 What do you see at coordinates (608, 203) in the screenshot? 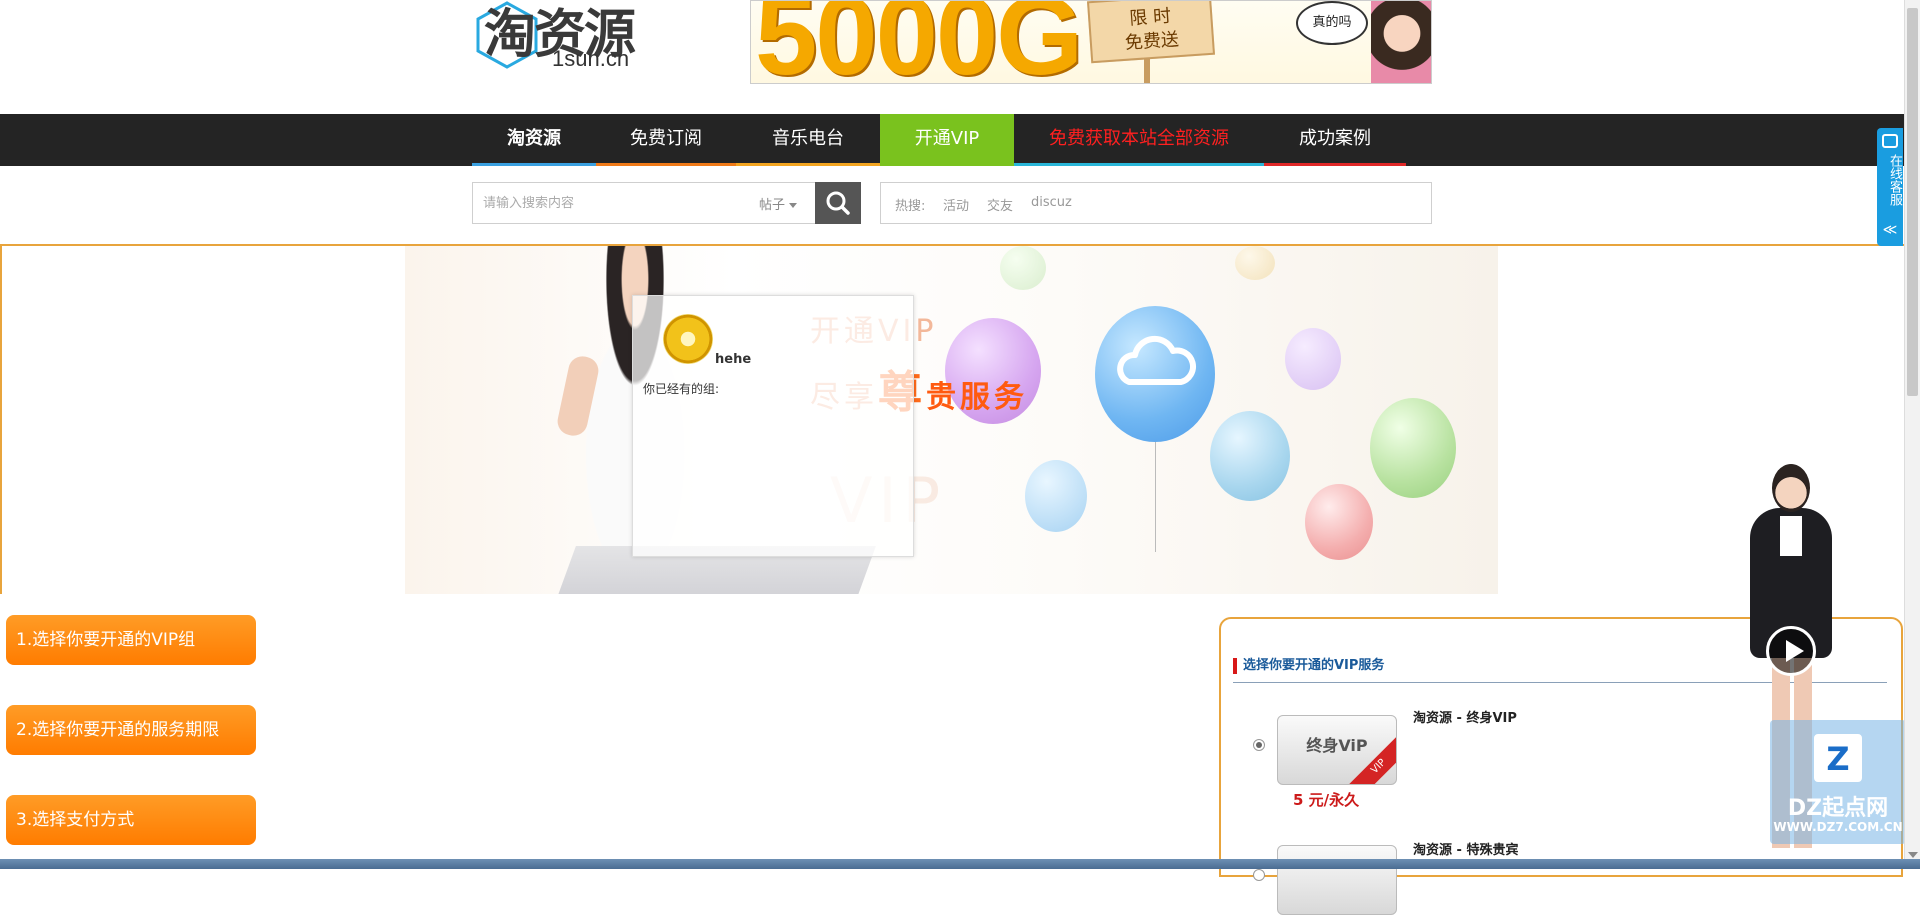
I see `search-input` at bounding box center [608, 203].